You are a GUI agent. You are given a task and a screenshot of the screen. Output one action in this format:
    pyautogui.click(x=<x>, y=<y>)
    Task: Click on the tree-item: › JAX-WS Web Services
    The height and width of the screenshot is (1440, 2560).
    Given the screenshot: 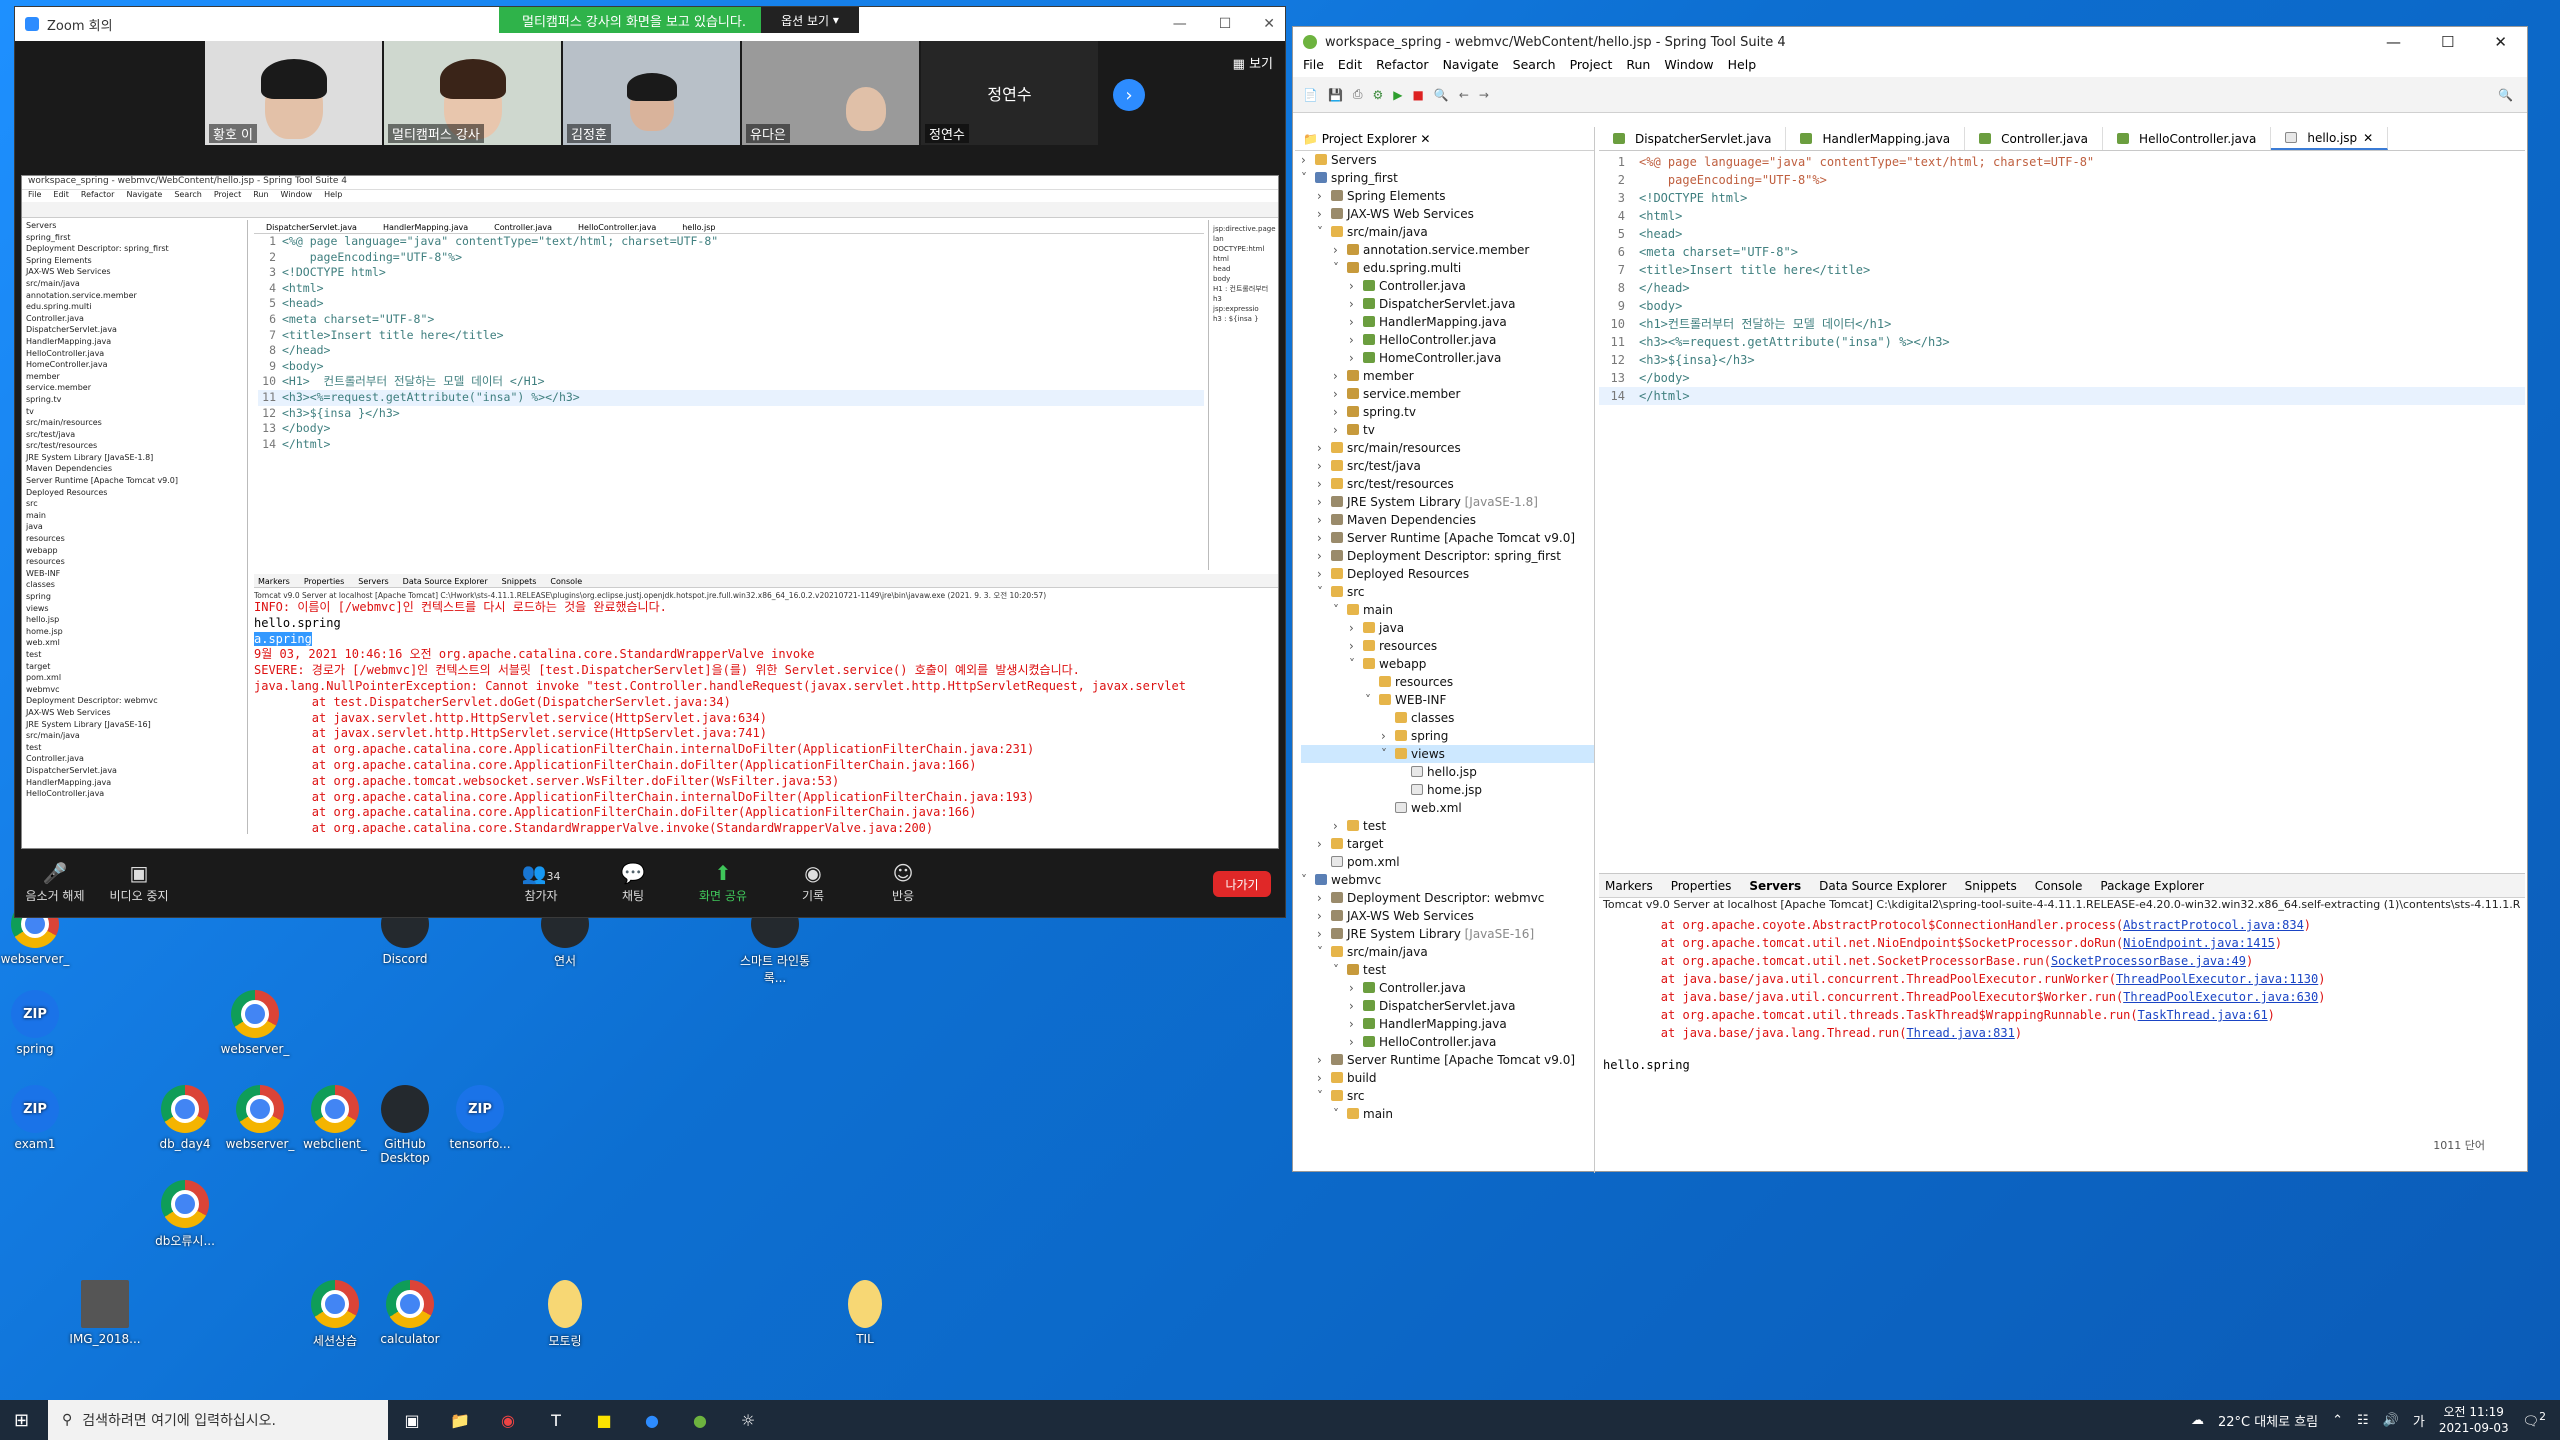 What is the action you would take?
    pyautogui.click(x=1447, y=214)
    